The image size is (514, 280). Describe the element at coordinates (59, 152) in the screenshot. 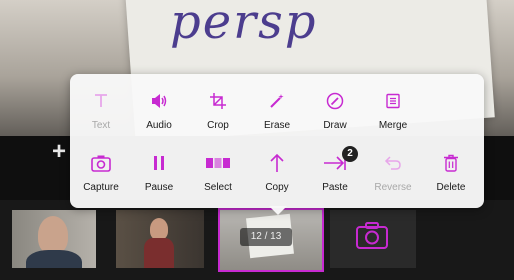

I see `add-button: +` at that location.